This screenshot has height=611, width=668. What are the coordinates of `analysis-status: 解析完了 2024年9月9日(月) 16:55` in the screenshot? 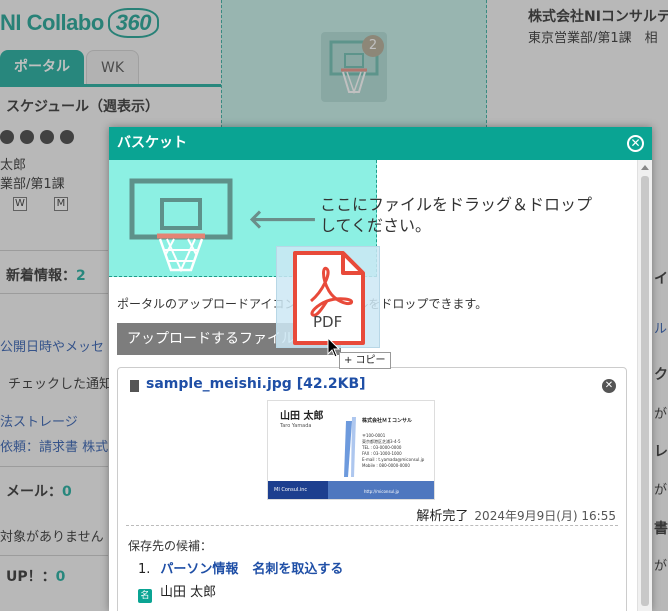 It's located at (516, 514).